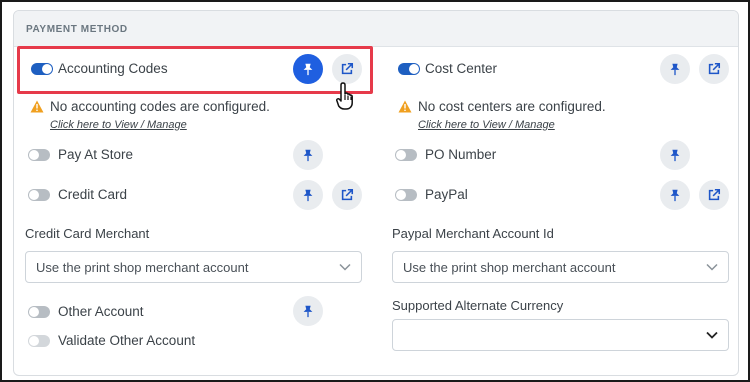  What do you see at coordinates (406, 195) in the screenshot?
I see `paypal-toggle` at bounding box center [406, 195].